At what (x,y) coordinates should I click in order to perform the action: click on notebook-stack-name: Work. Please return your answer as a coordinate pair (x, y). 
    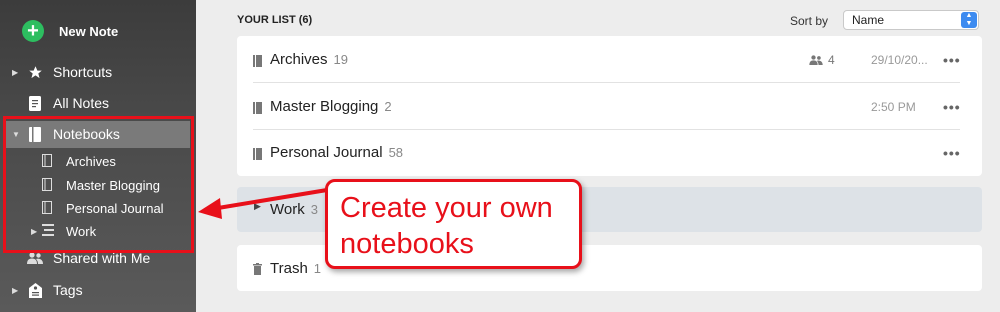
    Looking at the image, I should click on (287, 209).